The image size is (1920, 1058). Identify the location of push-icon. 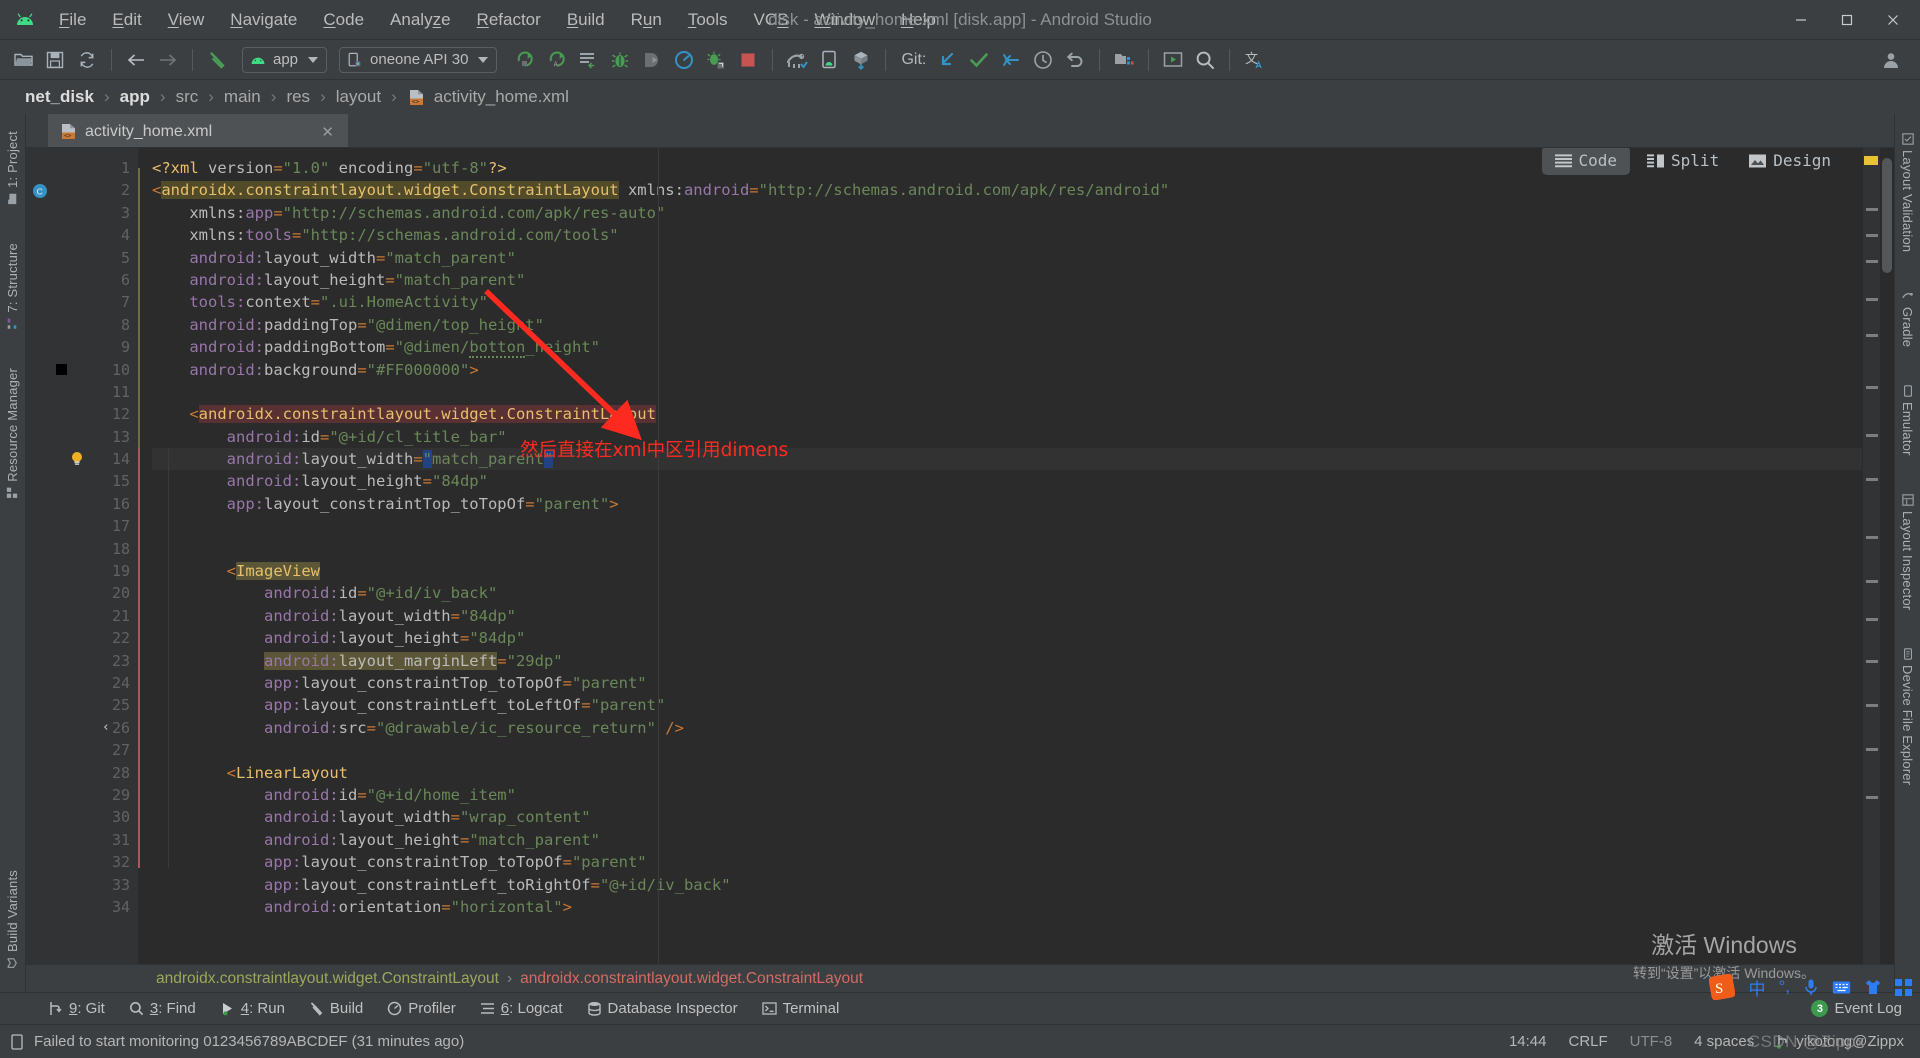
(1011, 60).